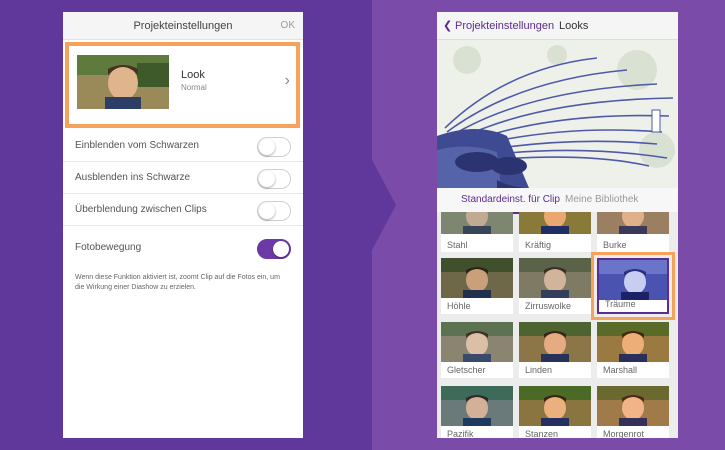 Image resolution: width=725 pixels, height=450 pixels. I want to click on look-label: Höhle, so click(459, 306).